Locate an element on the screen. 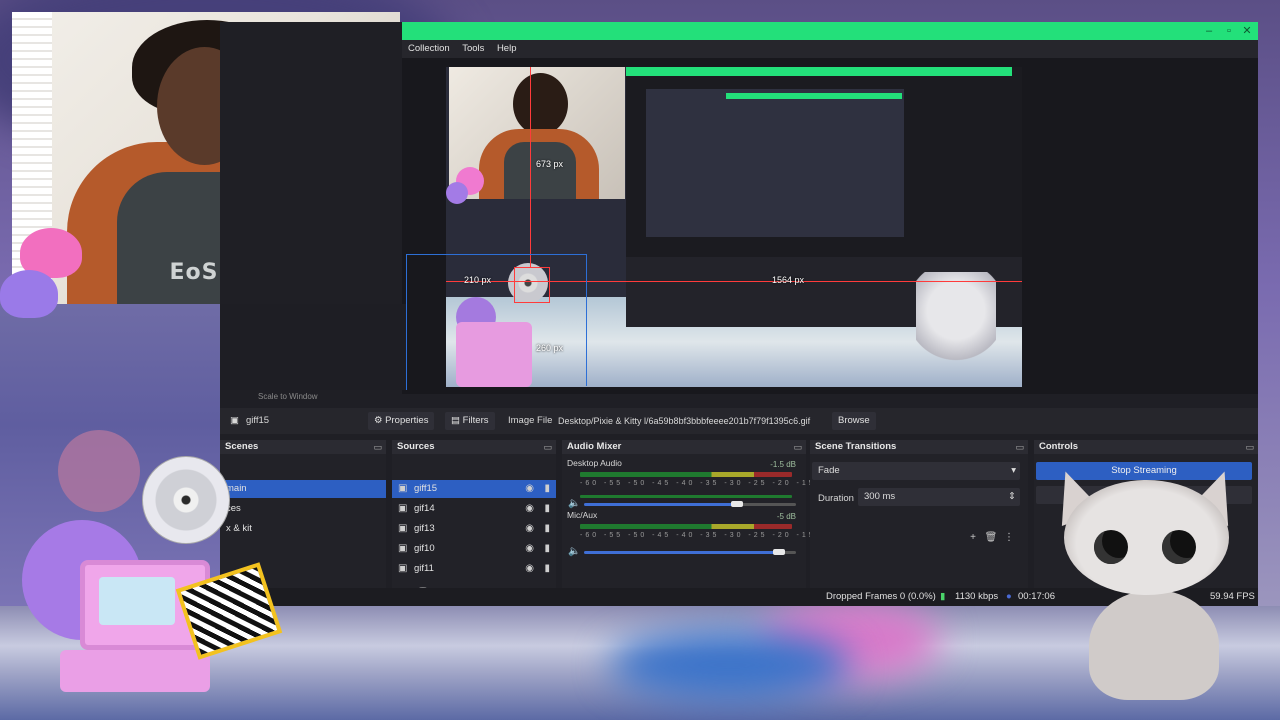 The height and width of the screenshot is (720, 1280). scene-item: main is located at coordinates (303, 489).